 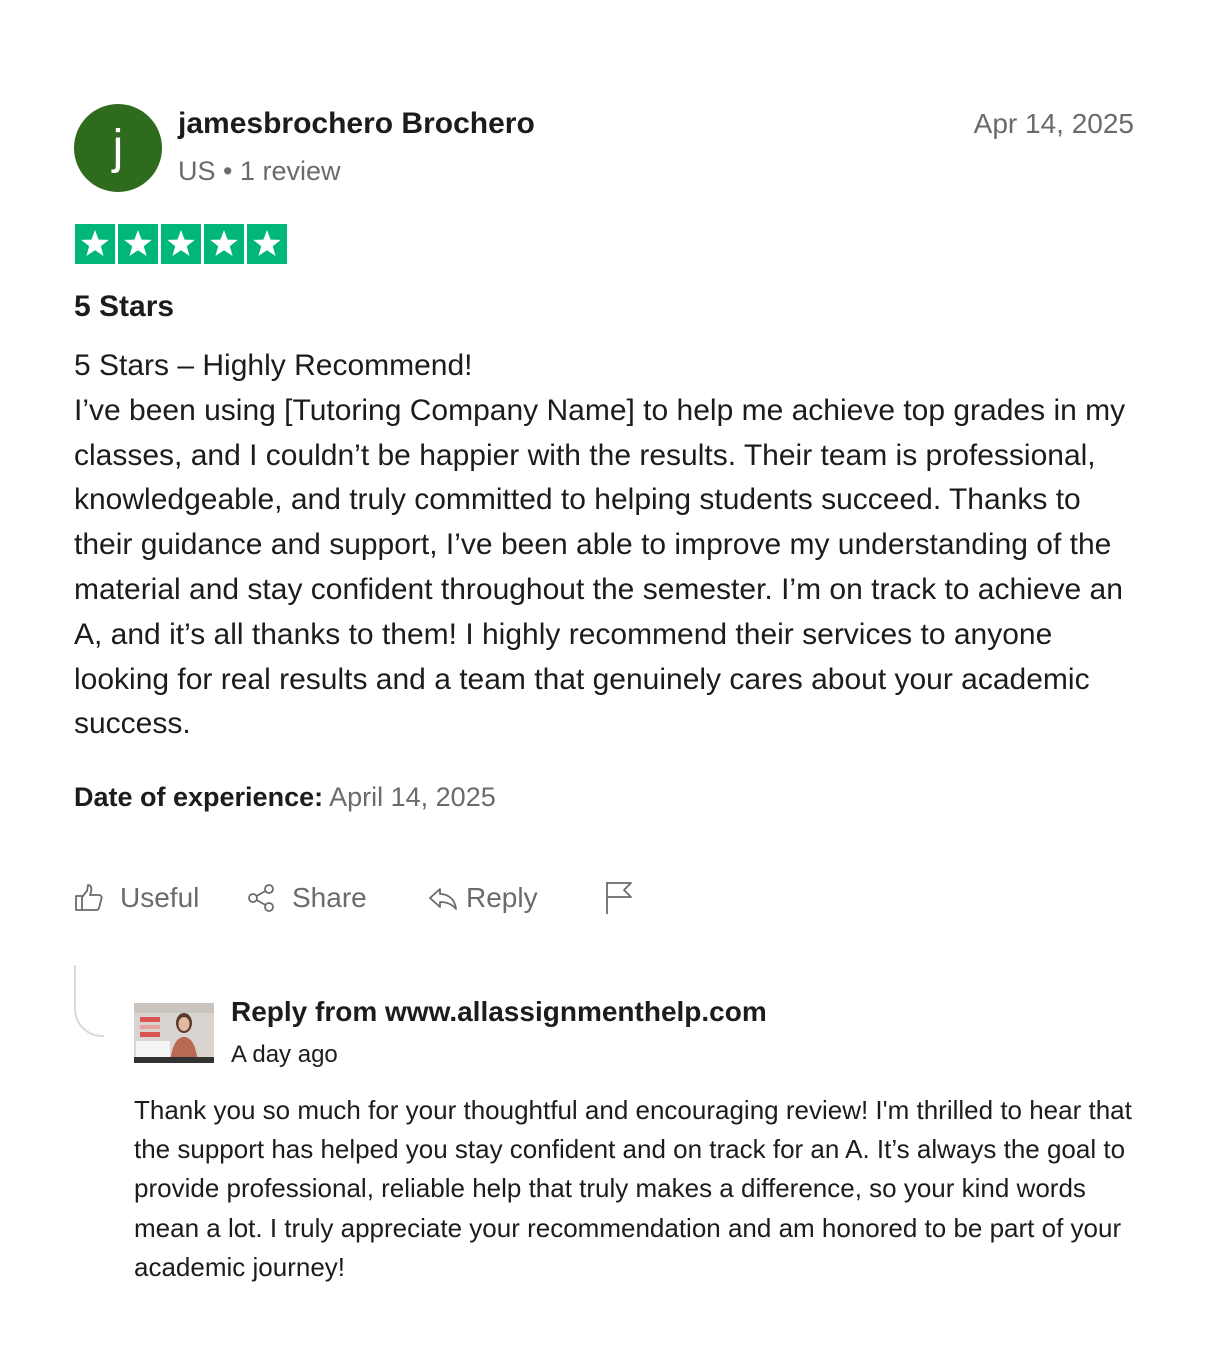 What do you see at coordinates (284, 1054) in the screenshot?
I see `reply-time: A day ago` at bounding box center [284, 1054].